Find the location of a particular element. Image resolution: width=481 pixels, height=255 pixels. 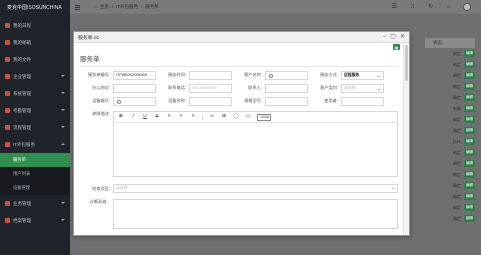

sidebar-item-label: 系统管理 is located at coordinates (22, 93).